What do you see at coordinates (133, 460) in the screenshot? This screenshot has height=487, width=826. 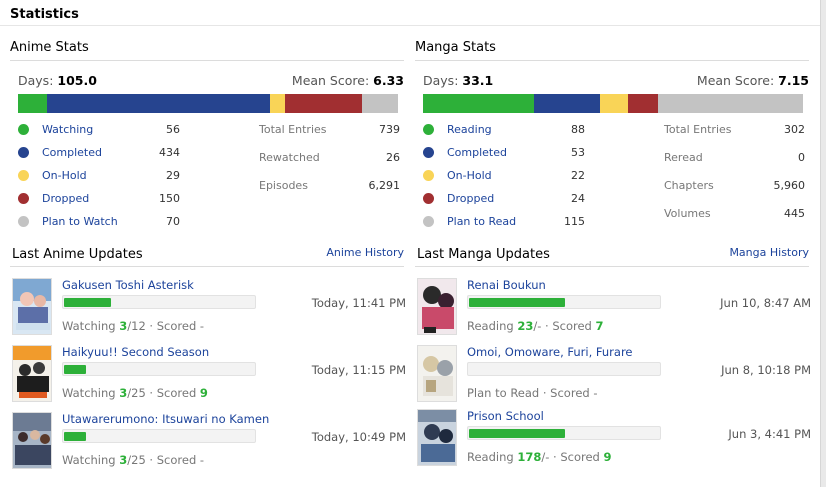 I see `update-status: Watching 3/25 · Scored -` at bounding box center [133, 460].